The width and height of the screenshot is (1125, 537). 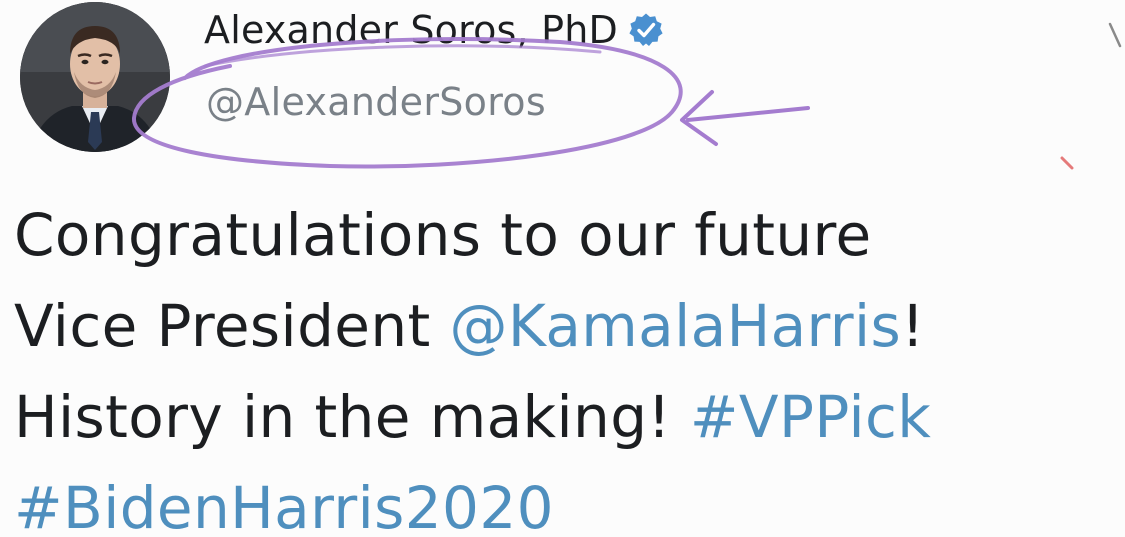 I want to click on display-name: Alexander Soros, PhD, so click(x=411, y=30).